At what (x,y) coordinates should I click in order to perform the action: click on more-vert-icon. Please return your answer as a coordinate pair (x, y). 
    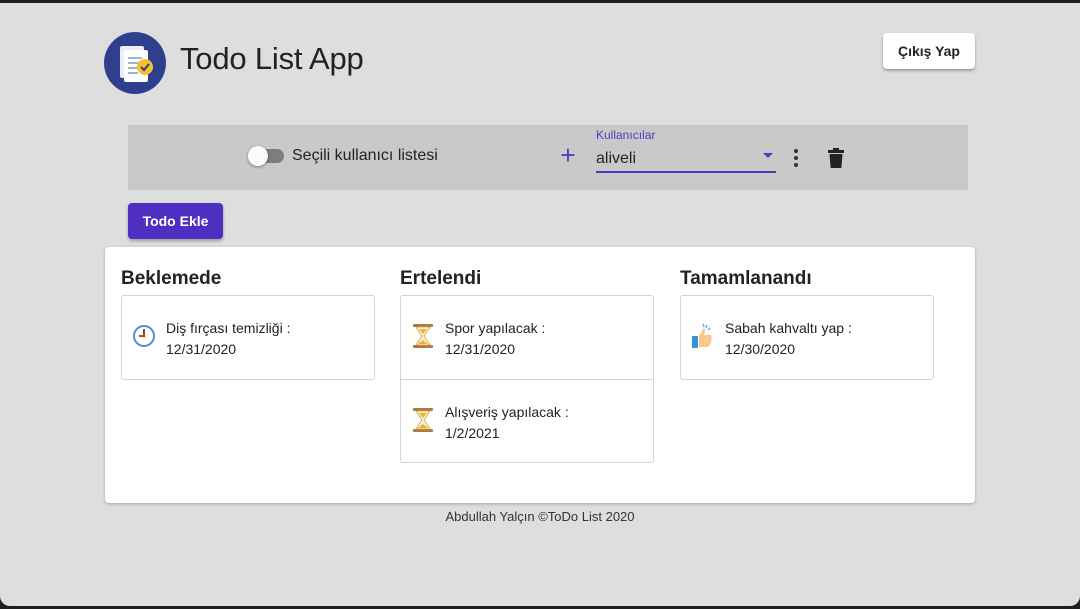
    Looking at the image, I should click on (796, 158).